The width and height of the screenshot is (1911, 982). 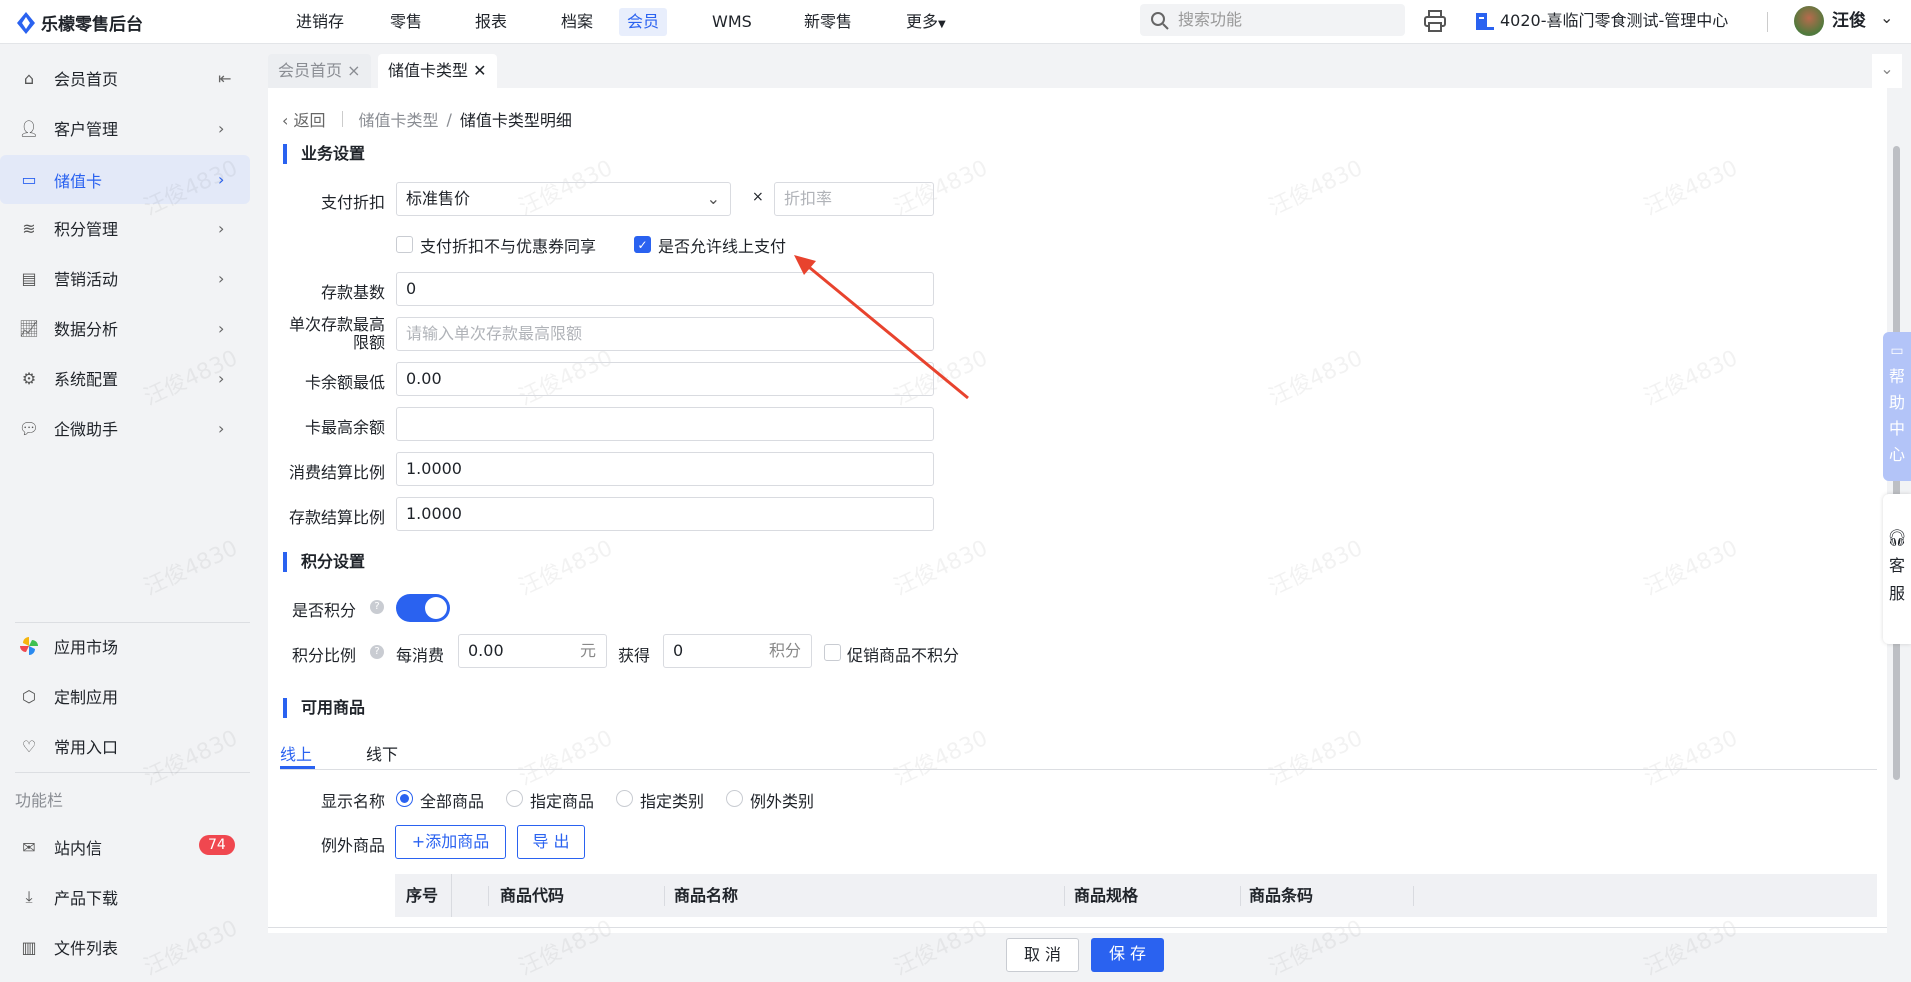 What do you see at coordinates (451, 895) in the screenshot?
I see `table-divider` at bounding box center [451, 895].